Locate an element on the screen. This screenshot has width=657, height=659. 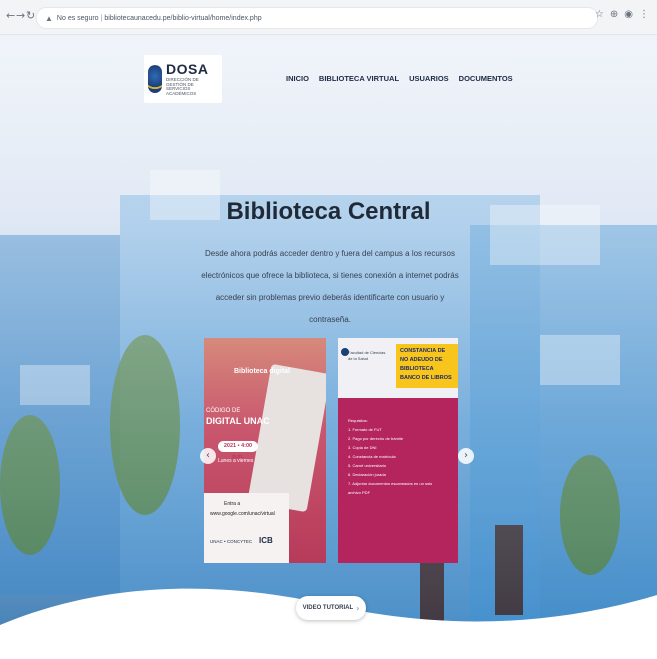
browser-actions: ☆ ⊕ ◉ ⋮ is located at coordinates (622, 14).